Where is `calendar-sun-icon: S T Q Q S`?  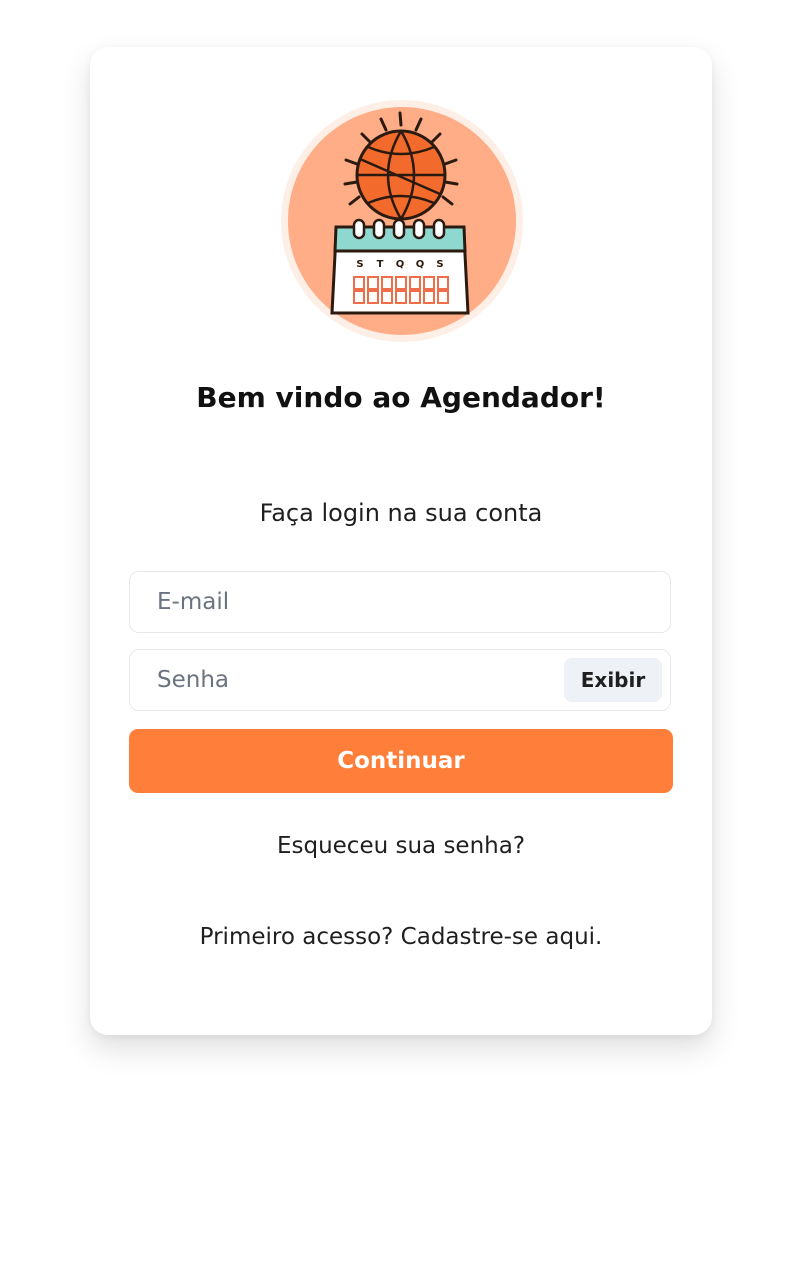 calendar-sun-icon: S T Q Q S is located at coordinates (402, 221).